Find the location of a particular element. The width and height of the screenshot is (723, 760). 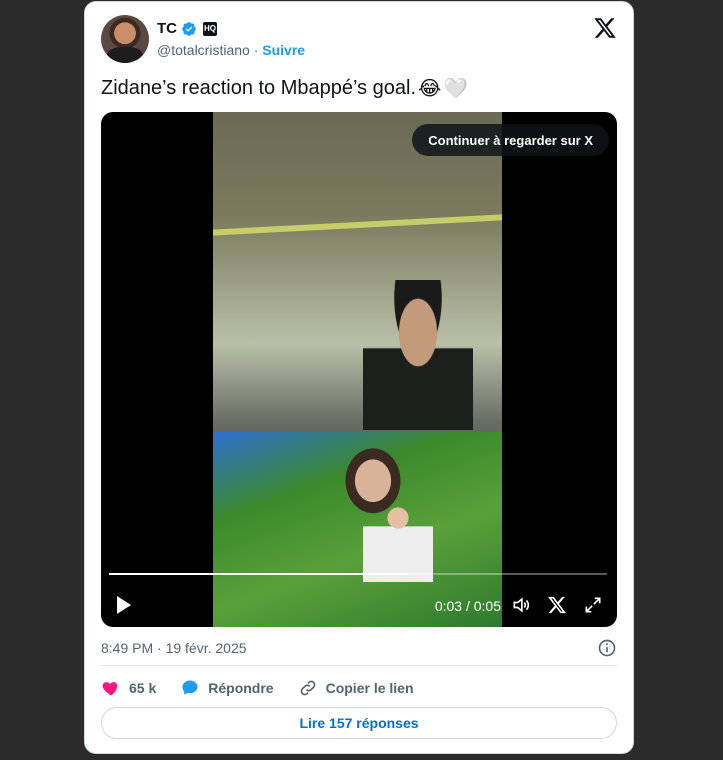

avatar is located at coordinates (125, 39).